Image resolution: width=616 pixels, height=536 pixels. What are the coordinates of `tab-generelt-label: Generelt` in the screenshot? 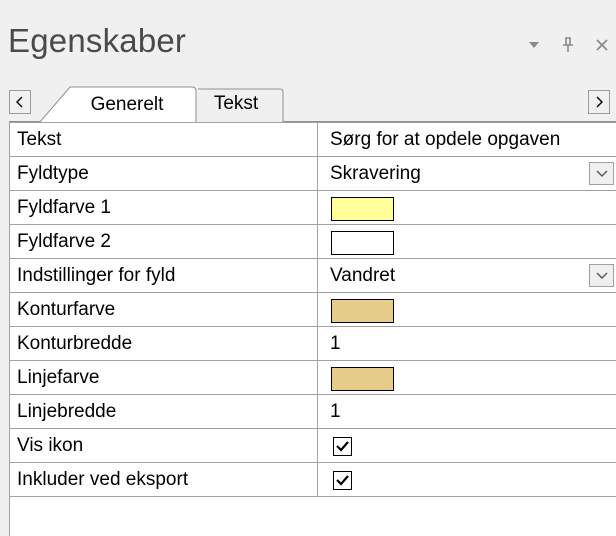 It's located at (127, 104).